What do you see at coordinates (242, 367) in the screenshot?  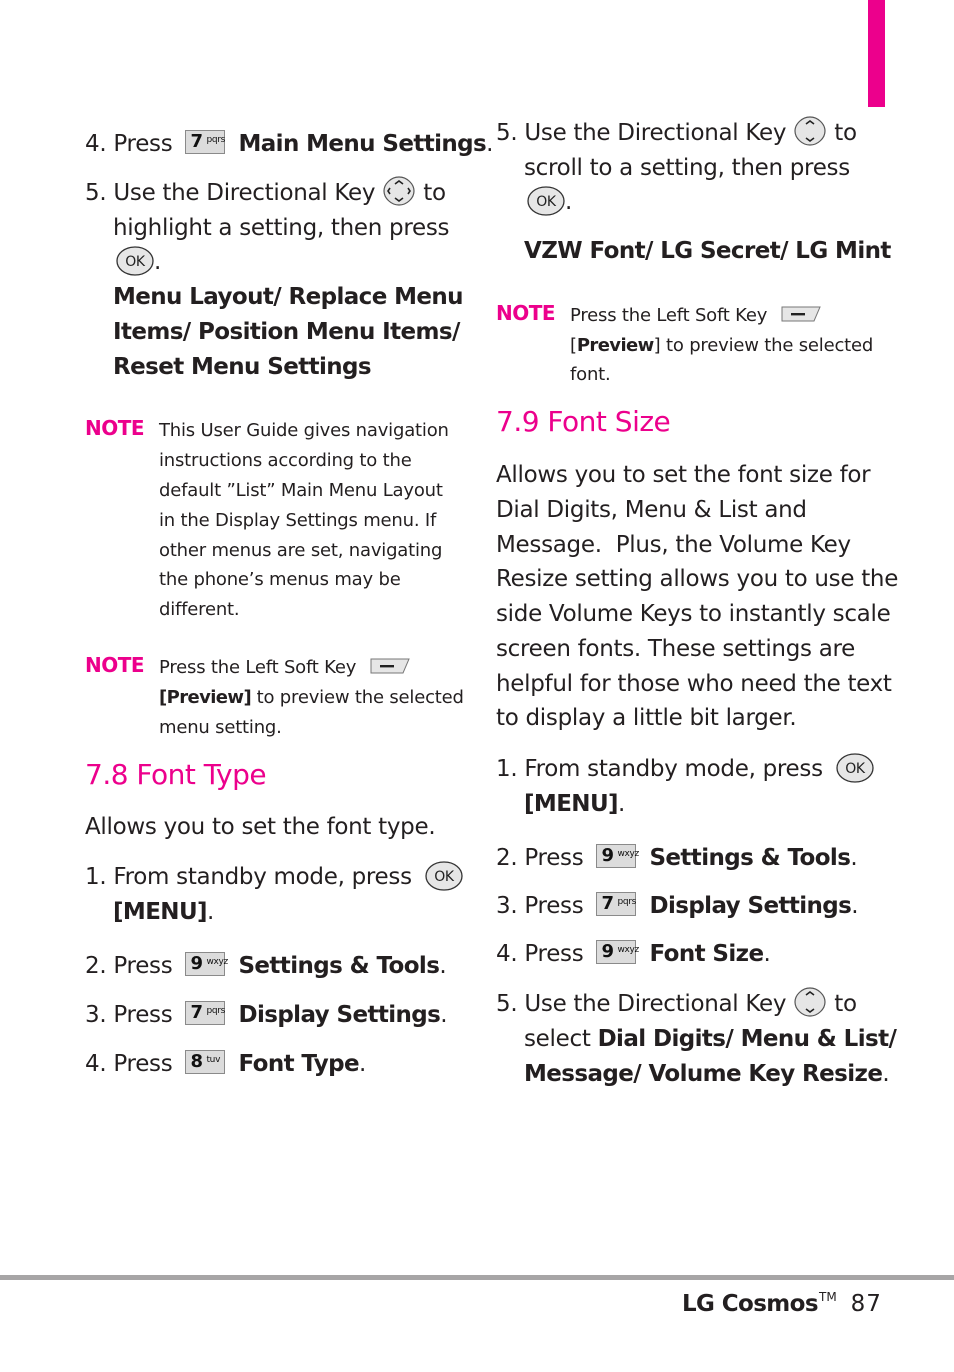 I see `left-step-5-option-line: Reset Menu Settings` at bounding box center [242, 367].